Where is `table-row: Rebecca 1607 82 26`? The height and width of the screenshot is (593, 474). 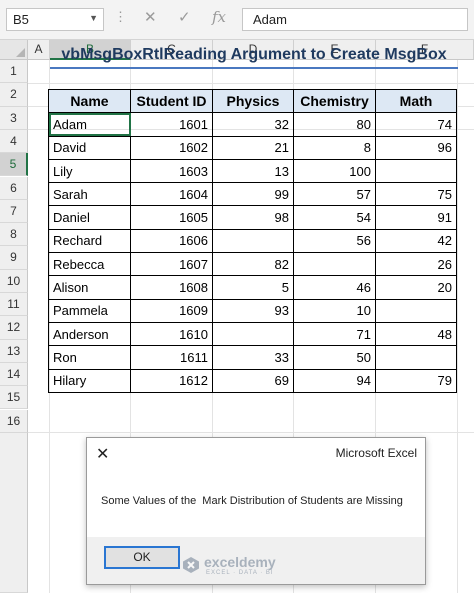
table-row: Rebecca 1607 82 26 is located at coordinates (252, 264).